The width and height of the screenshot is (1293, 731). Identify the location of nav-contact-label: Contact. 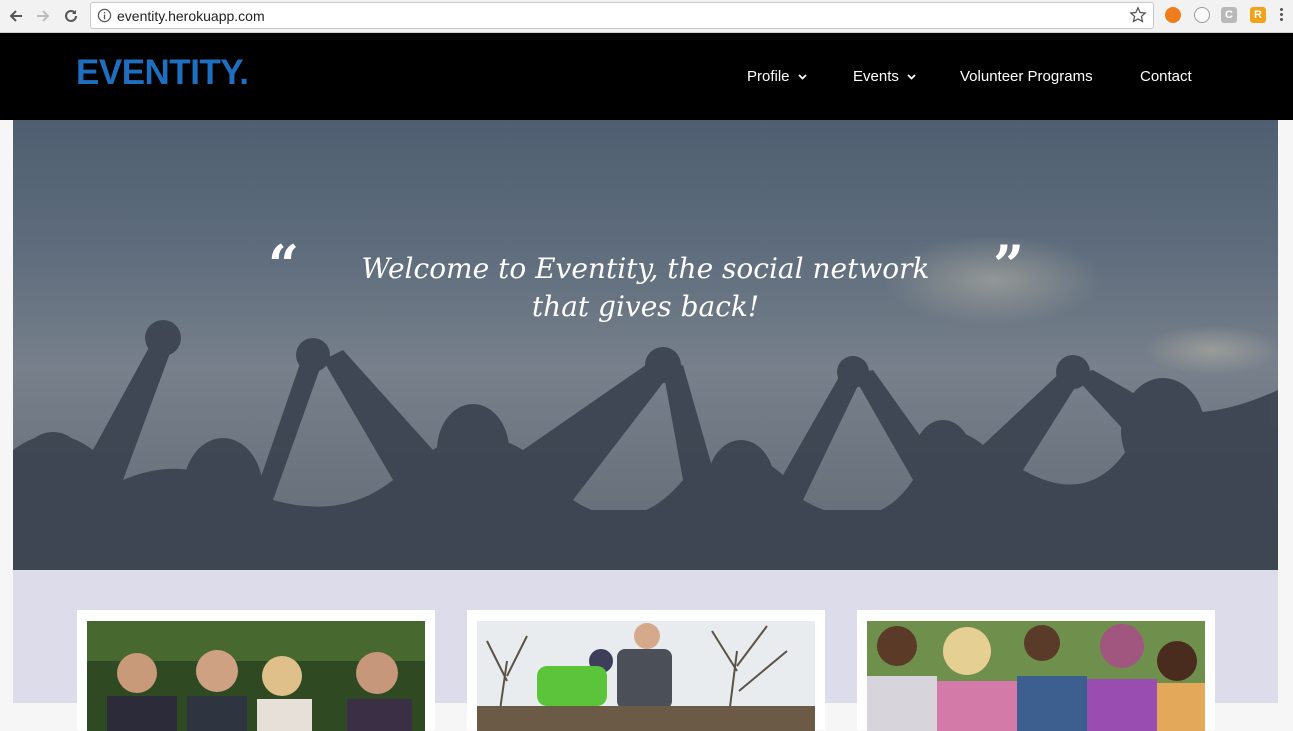
(1166, 76).